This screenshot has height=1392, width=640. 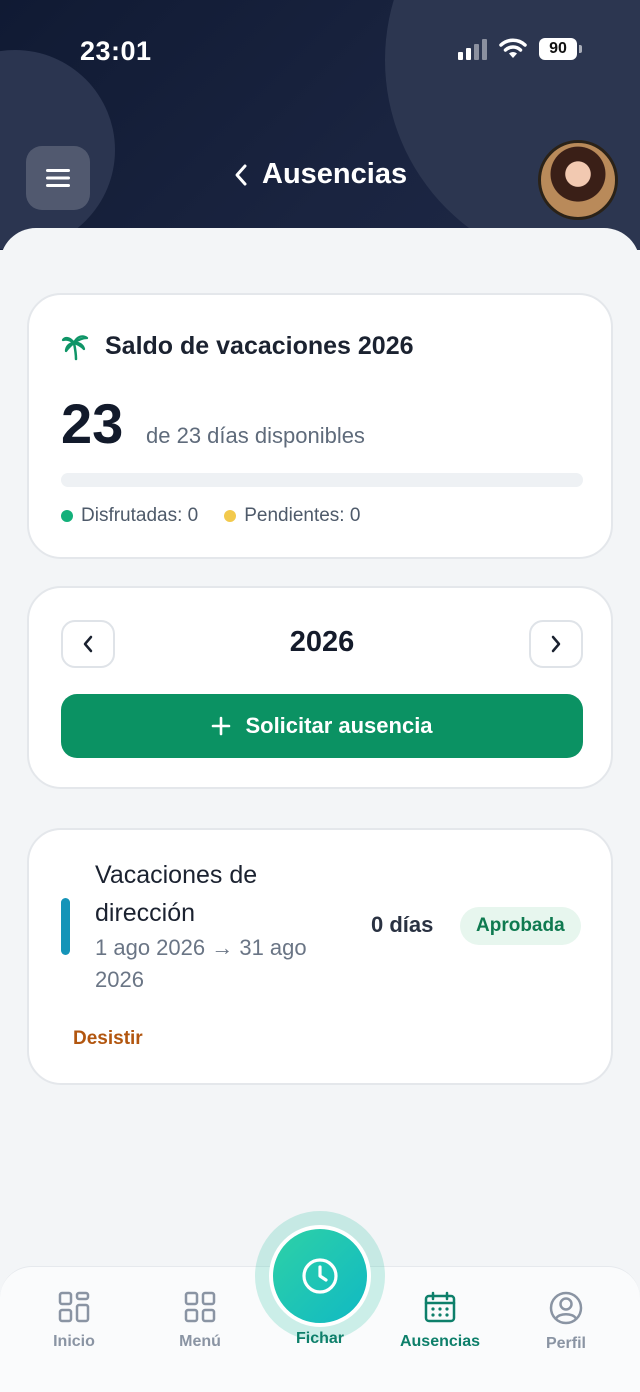 What do you see at coordinates (322, 480) in the screenshot?
I see `vacation-progress-bar` at bounding box center [322, 480].